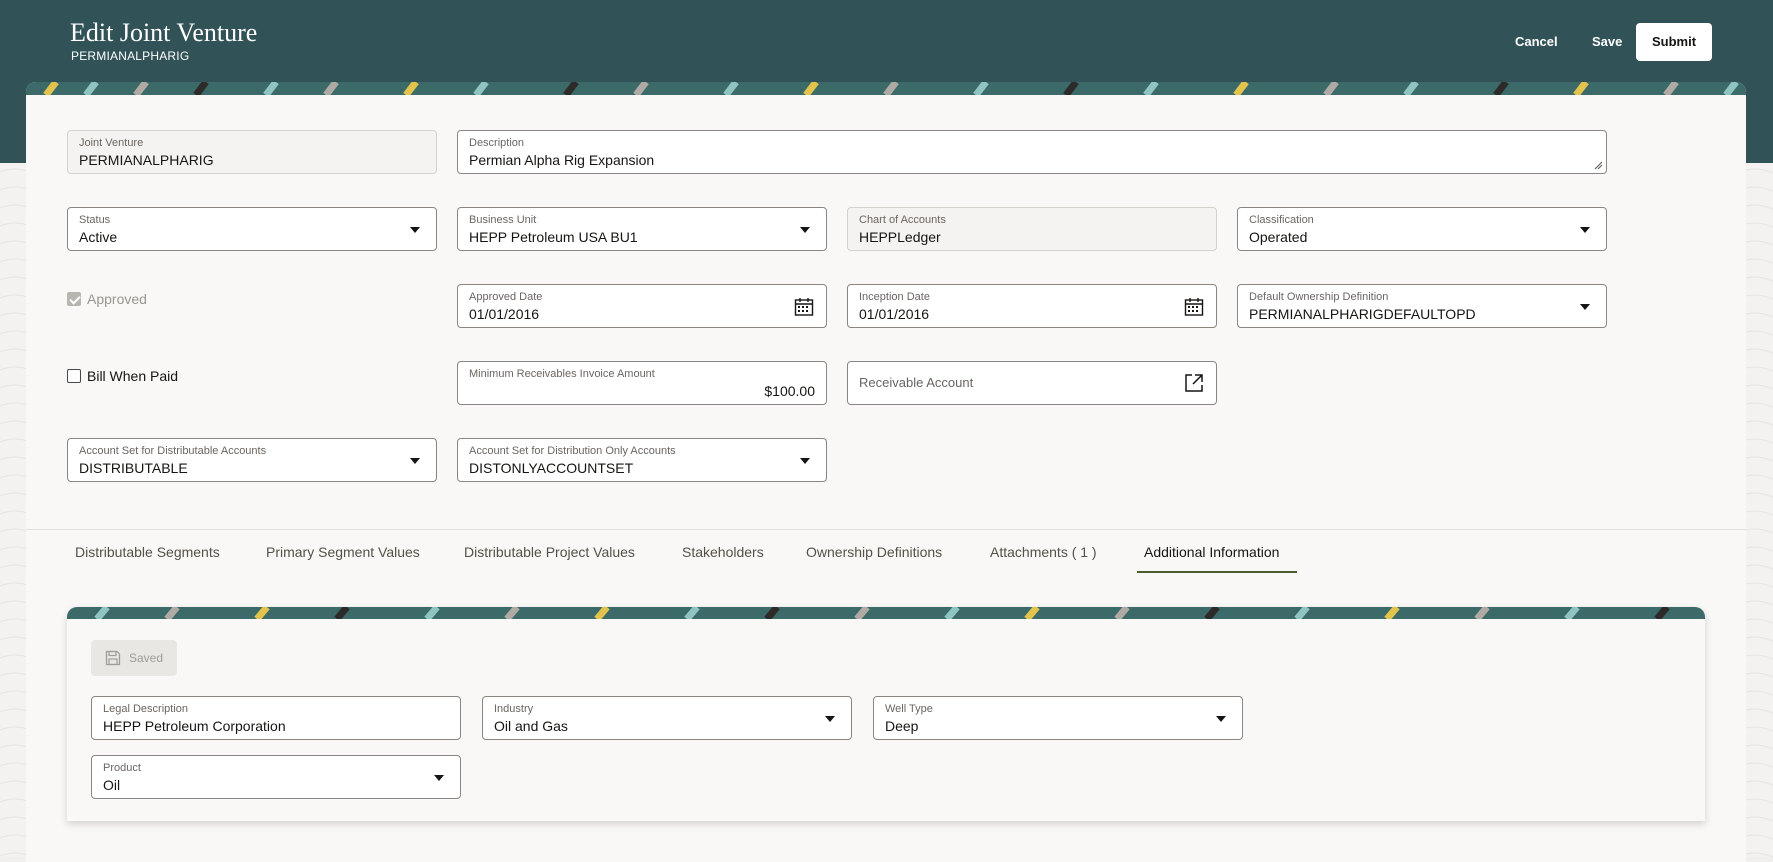  Describe the element at coordinates (1319, 297) in the screenshot. I see `default-ownership-label: Default Ownership Definition` at that location.